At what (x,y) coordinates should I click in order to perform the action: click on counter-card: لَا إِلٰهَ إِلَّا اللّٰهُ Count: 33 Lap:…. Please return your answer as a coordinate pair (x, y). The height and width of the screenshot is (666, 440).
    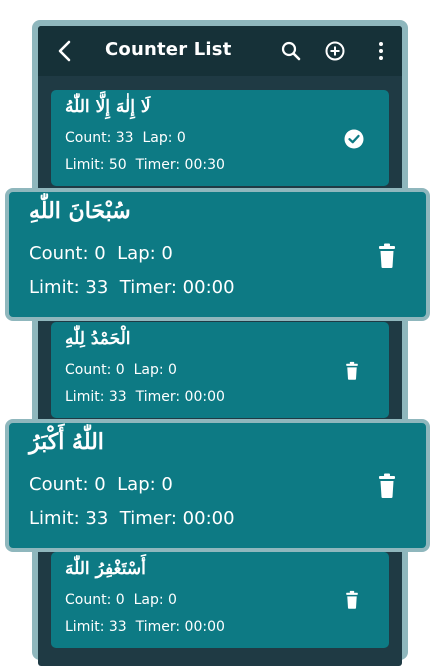
    Looking at the image, I should click on (220, 138).